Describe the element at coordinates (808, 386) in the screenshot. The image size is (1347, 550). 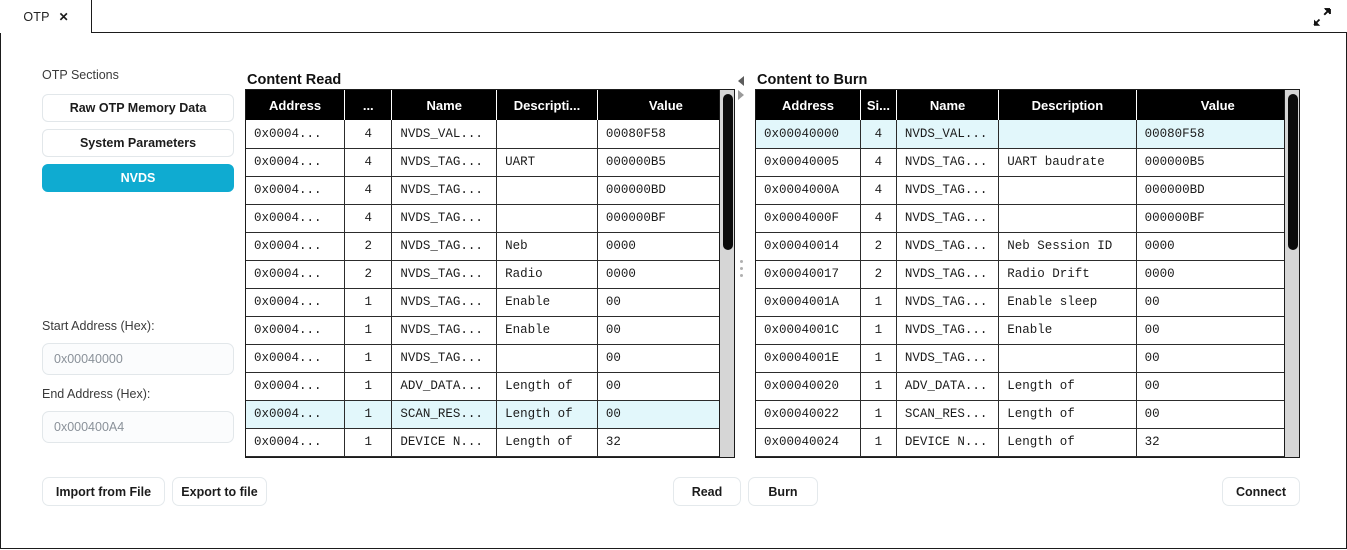
I see `cell-address: 0x00040020` at that location.